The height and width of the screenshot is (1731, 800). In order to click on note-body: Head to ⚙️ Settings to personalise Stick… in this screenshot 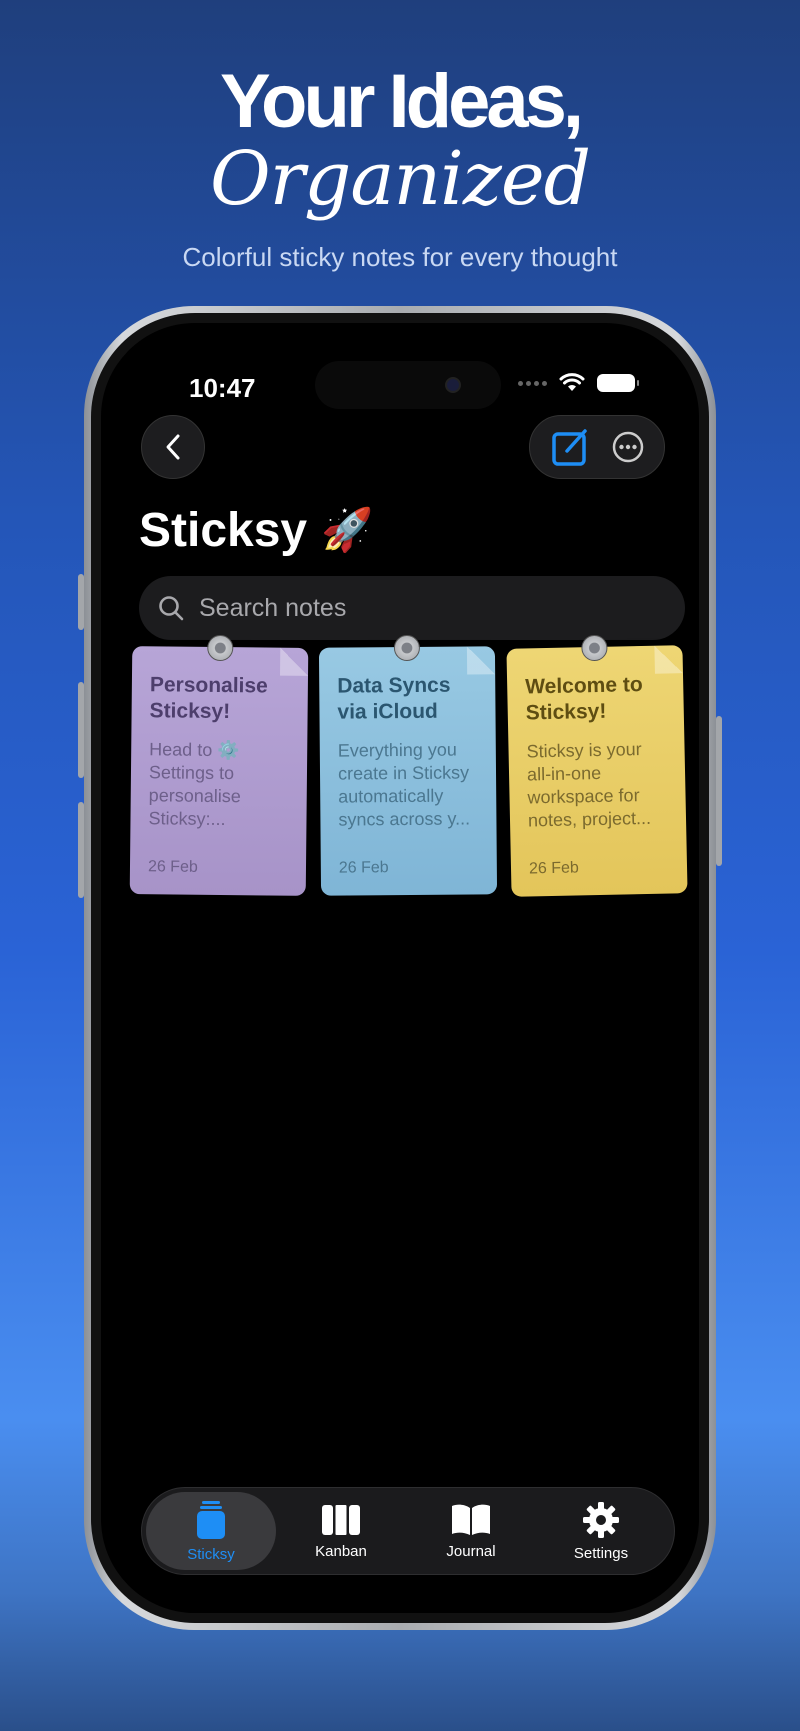, I will do `click(194, 784)`.